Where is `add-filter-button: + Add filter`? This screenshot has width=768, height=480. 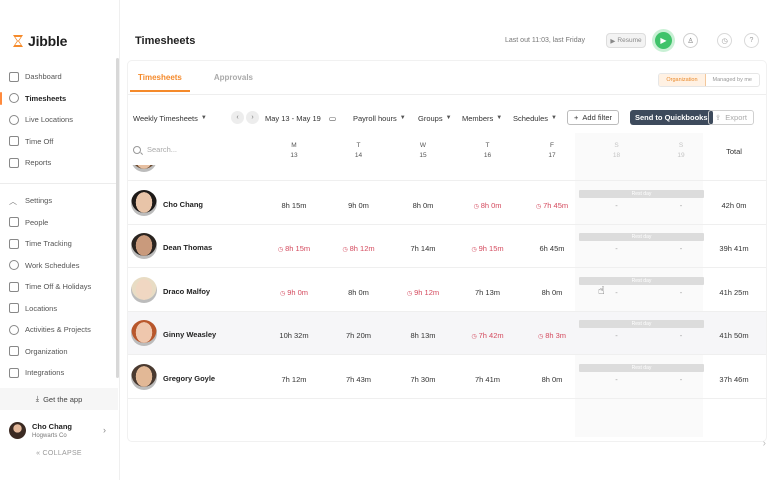 add-filter-button: + Add filter is located at coordinates (593, 117).